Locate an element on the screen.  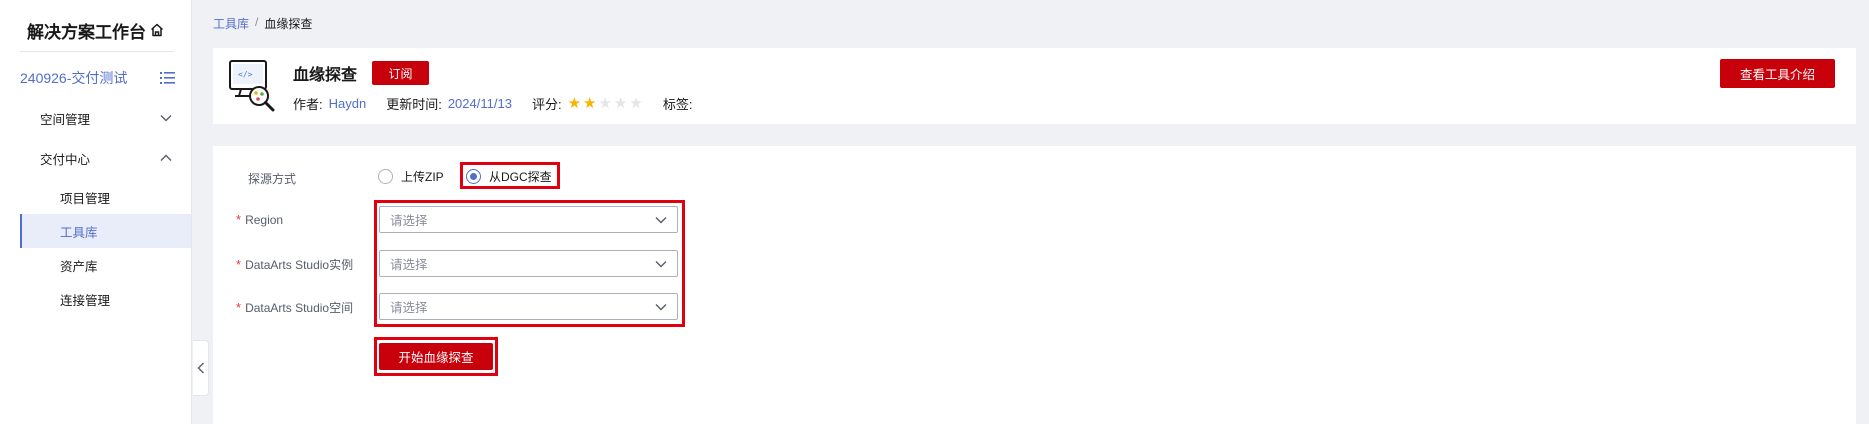
updated-value: 2024/11/13 is located at coordinates (479, 103).